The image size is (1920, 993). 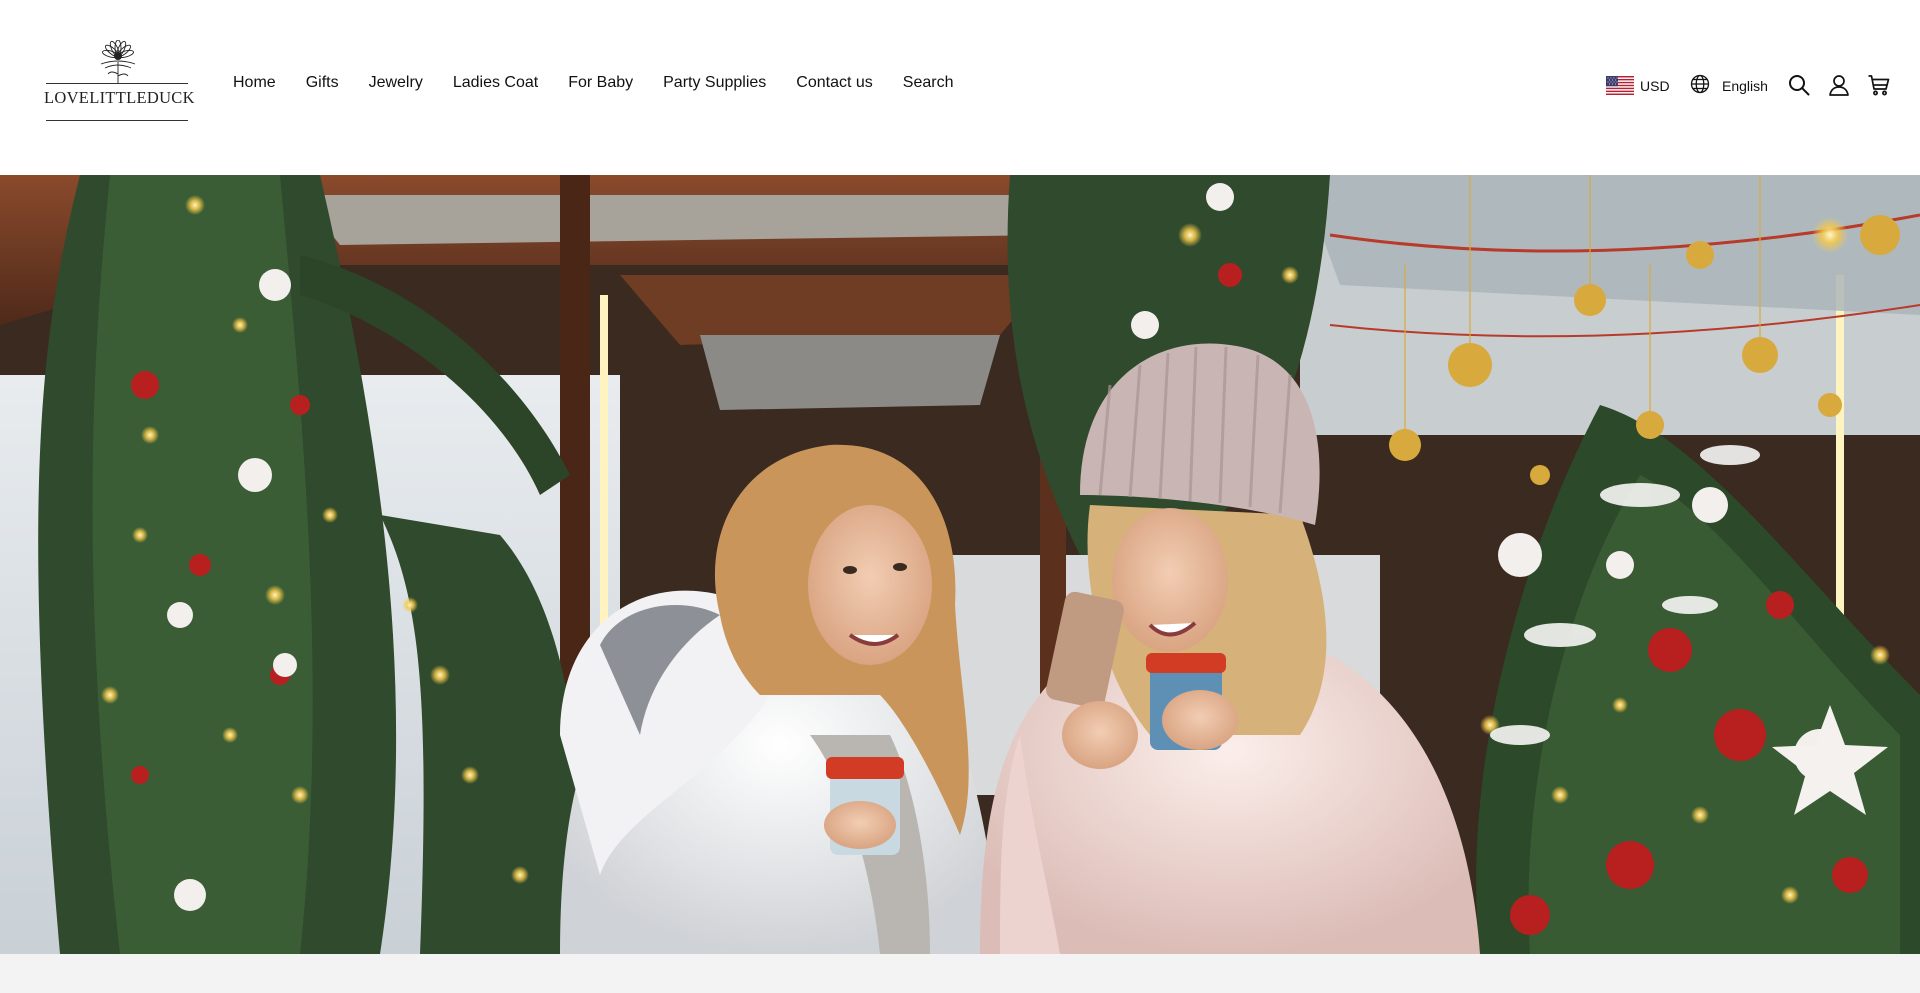 What do you see at coordinates (834, 83) in the screenshot?
I see `nav-item-contact-us: Contact us` at bounding box center [834, 83].